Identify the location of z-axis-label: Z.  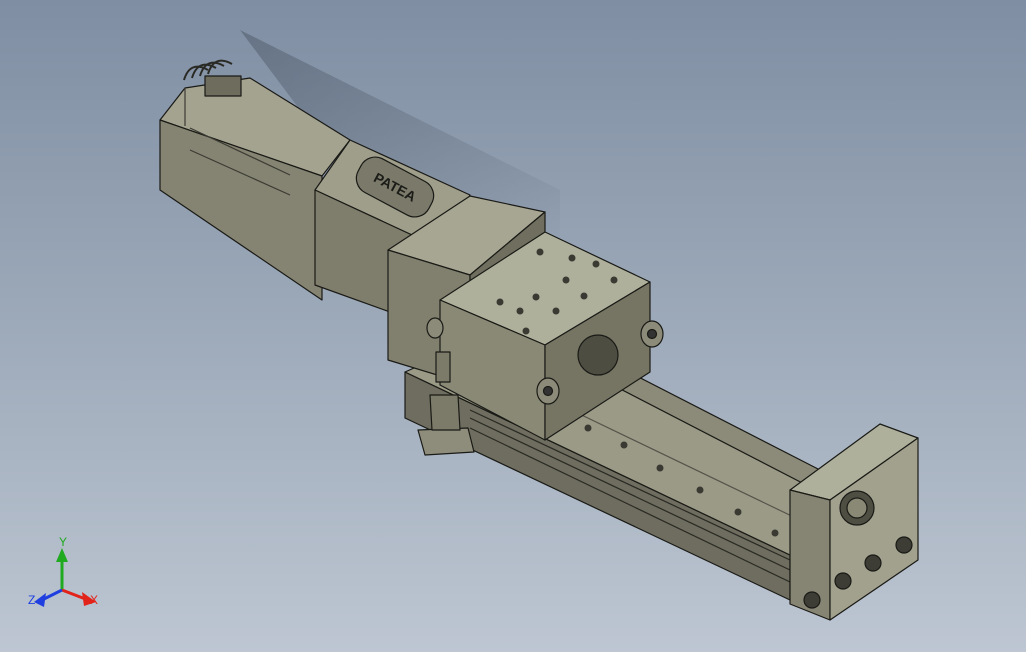
(31, 600).